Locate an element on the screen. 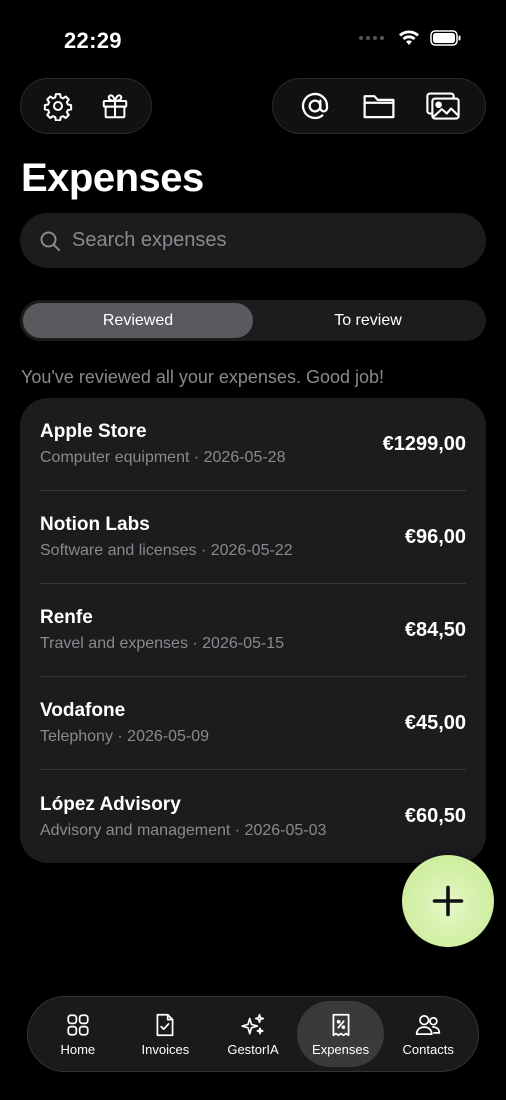 The image size is (506, 1100). tab-home: Home is located at coordinates (78, 1034).